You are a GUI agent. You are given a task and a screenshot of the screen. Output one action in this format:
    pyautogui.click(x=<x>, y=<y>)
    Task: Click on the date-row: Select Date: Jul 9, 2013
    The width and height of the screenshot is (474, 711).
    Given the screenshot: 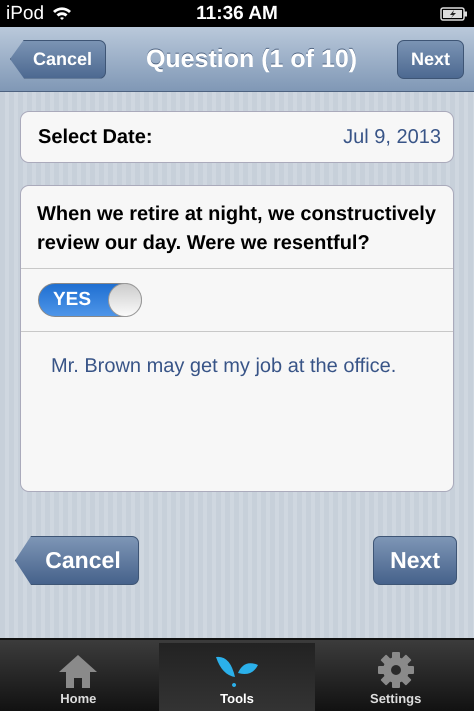 What is the action you would take?
    pyautogui.click(x=237, y=137)
    